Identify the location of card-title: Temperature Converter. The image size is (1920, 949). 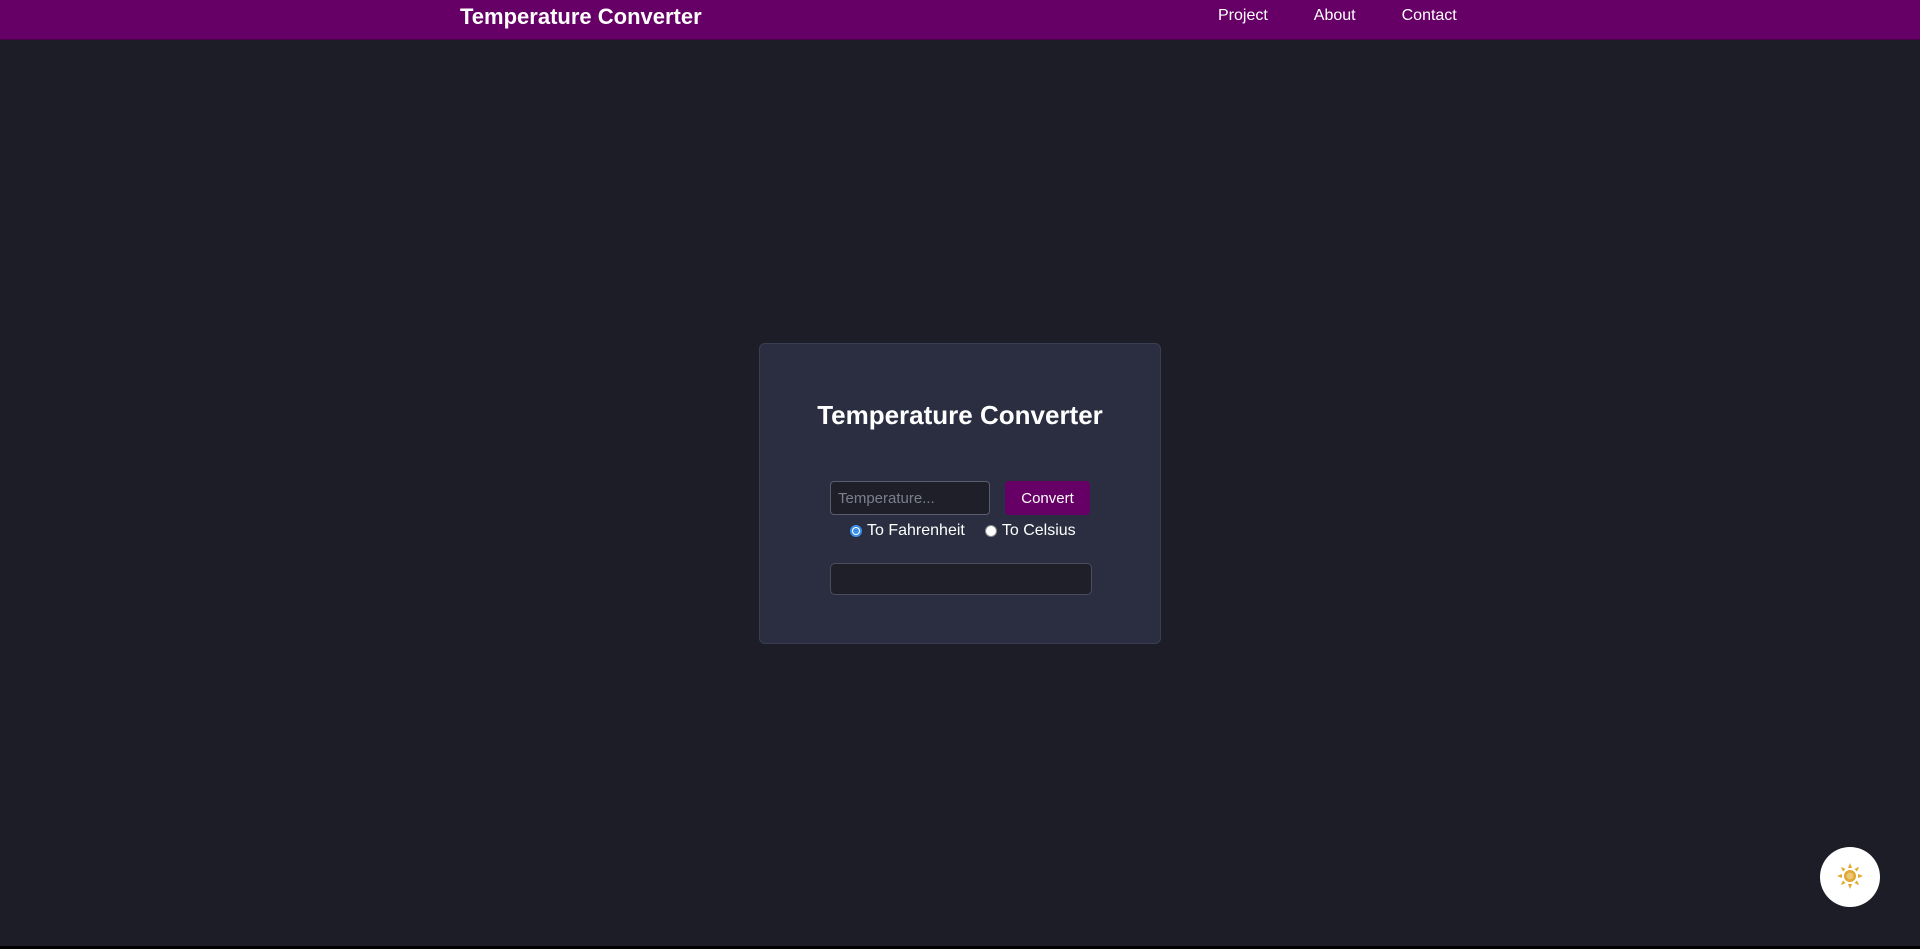
(960, 415).